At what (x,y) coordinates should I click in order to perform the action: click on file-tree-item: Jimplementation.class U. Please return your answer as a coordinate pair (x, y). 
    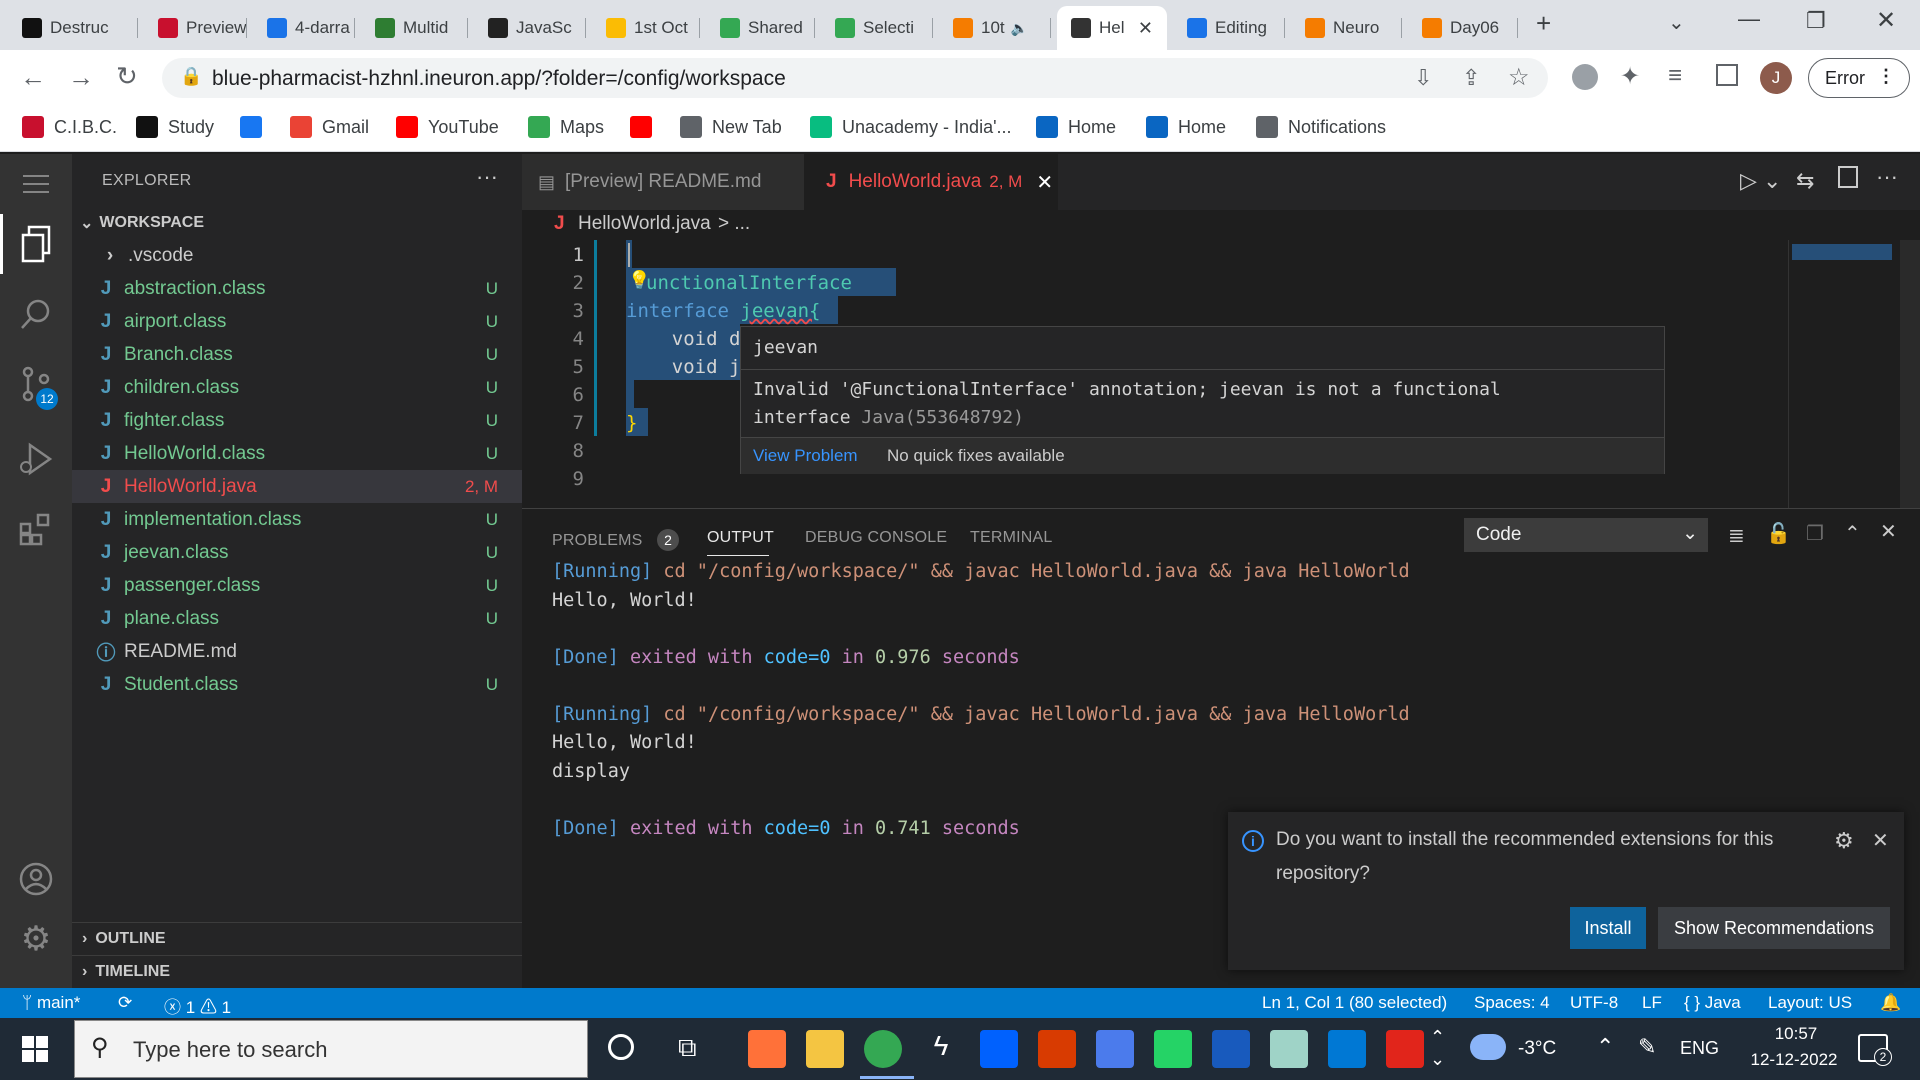
    Looking at the image, I should click on (297, 519).